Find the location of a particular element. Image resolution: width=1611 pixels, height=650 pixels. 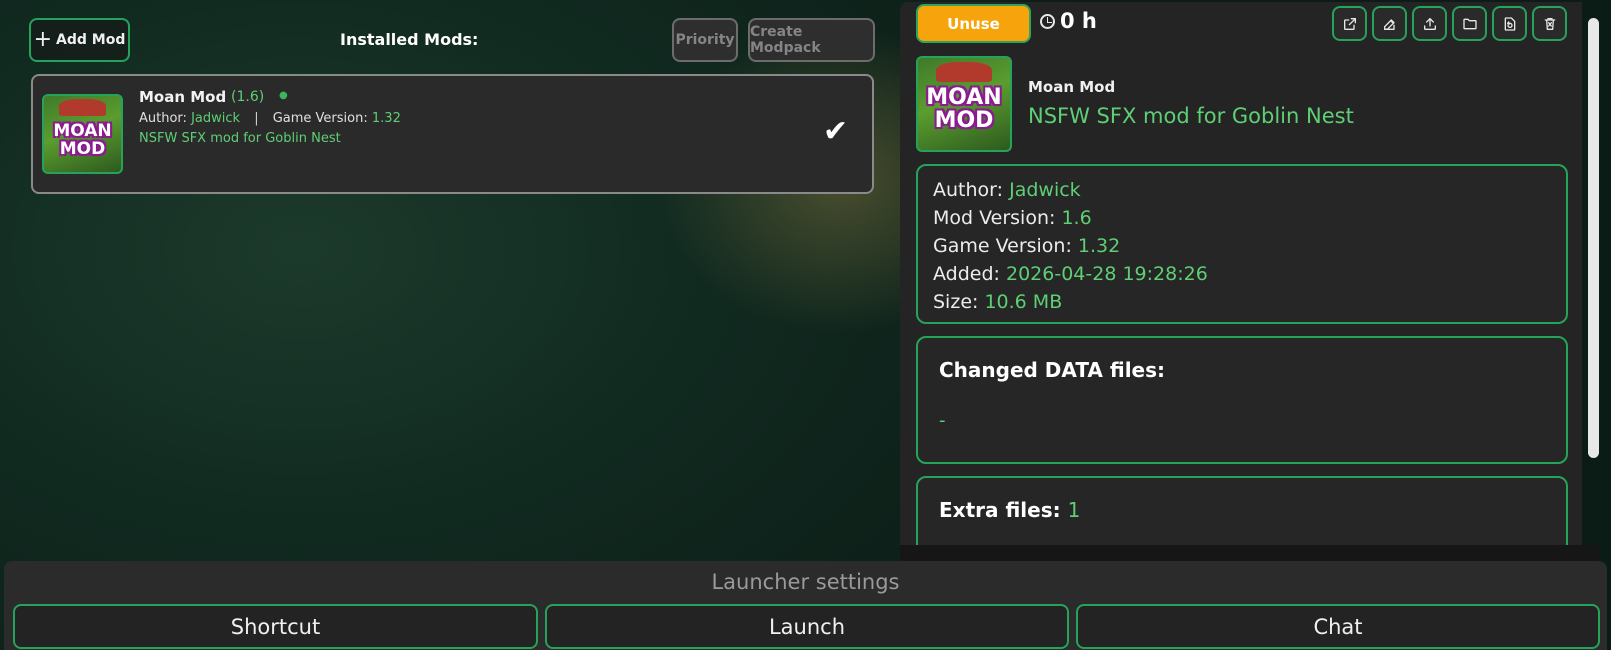

upload-button is located at coordinates (1429, 23).